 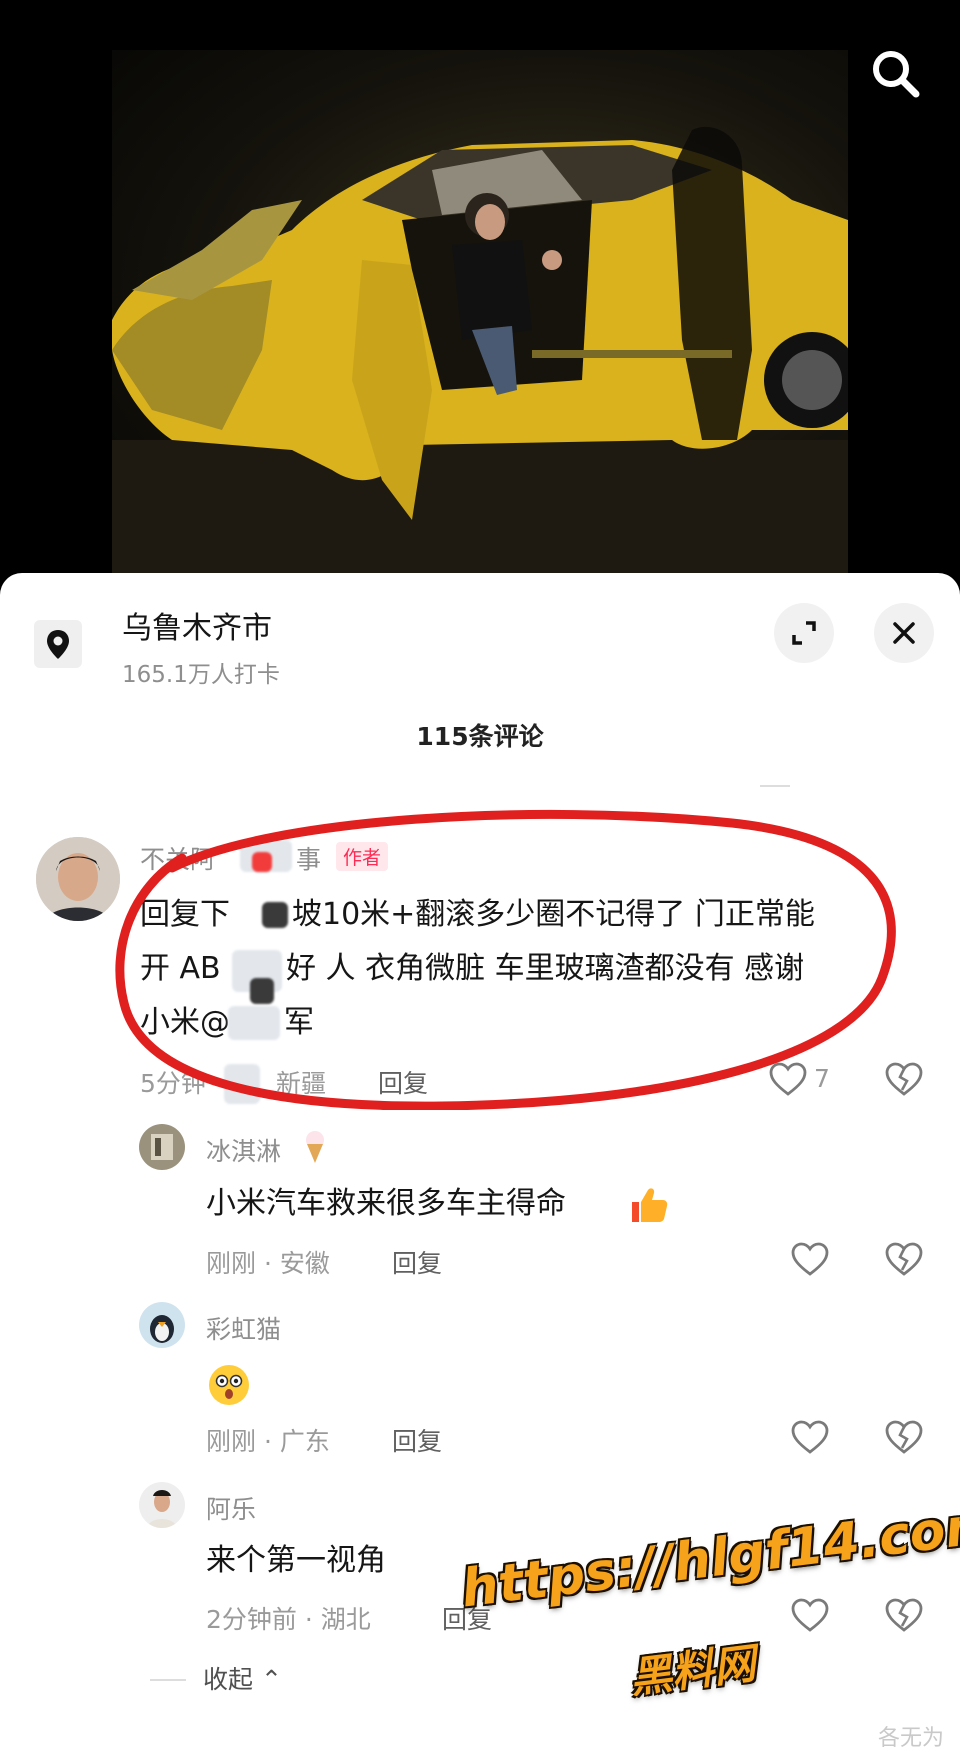 What do you see at coordinates (271, 1679) in the screenshot?
I see `chevron-up-icon: ⌃` at bounding box center [271, 1679].